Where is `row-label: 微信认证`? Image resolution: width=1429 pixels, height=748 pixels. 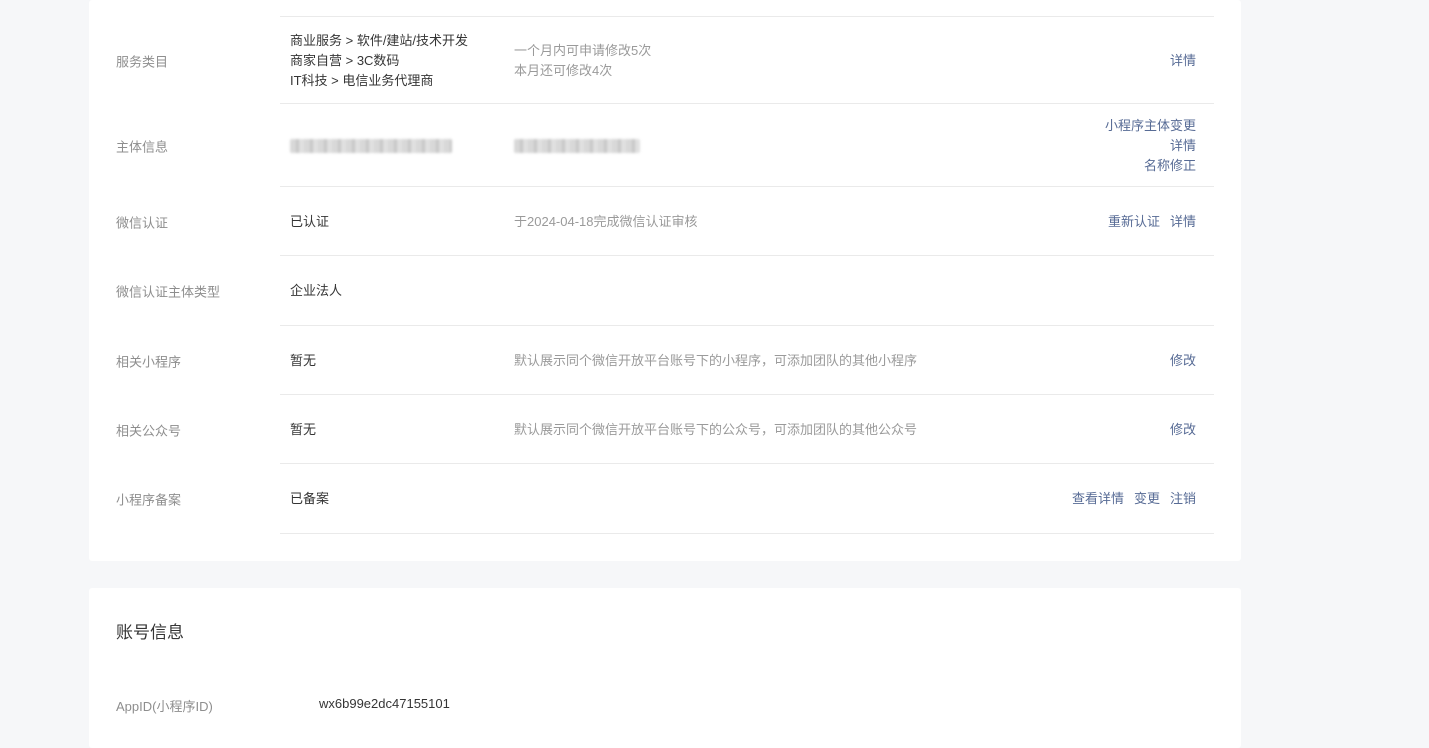
row-label: 微信认证 is located at coordinates (142, 222).